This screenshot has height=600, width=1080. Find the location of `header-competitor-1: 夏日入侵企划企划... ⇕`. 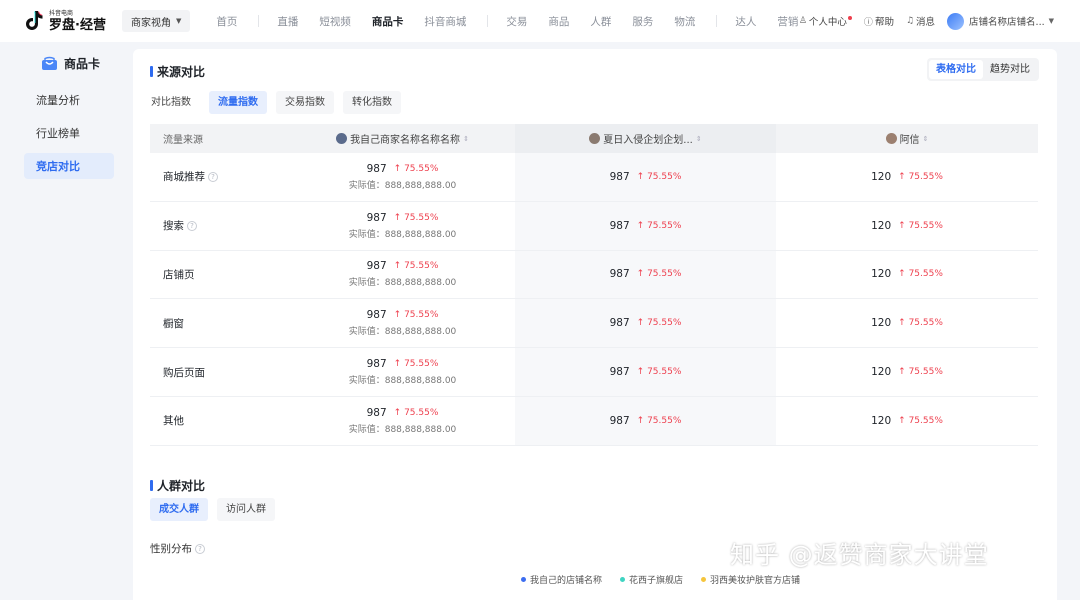

header-competitor-1: 夏日入侵企划企划... ⇕ is located at coordinates (645, 138).